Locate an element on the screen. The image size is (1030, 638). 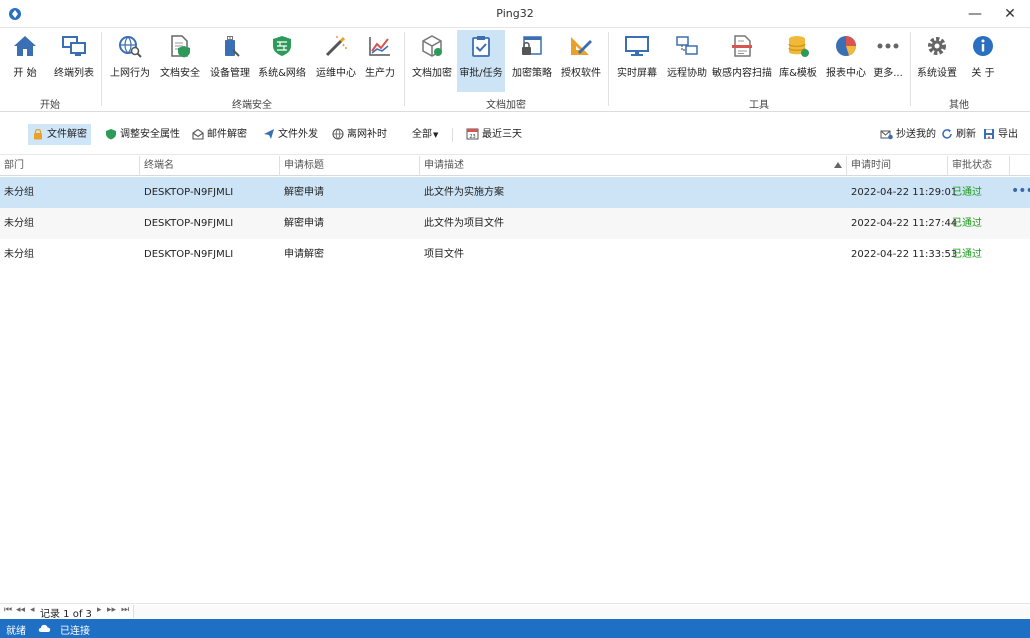
mail-icon is located at coordinates (198, 134).